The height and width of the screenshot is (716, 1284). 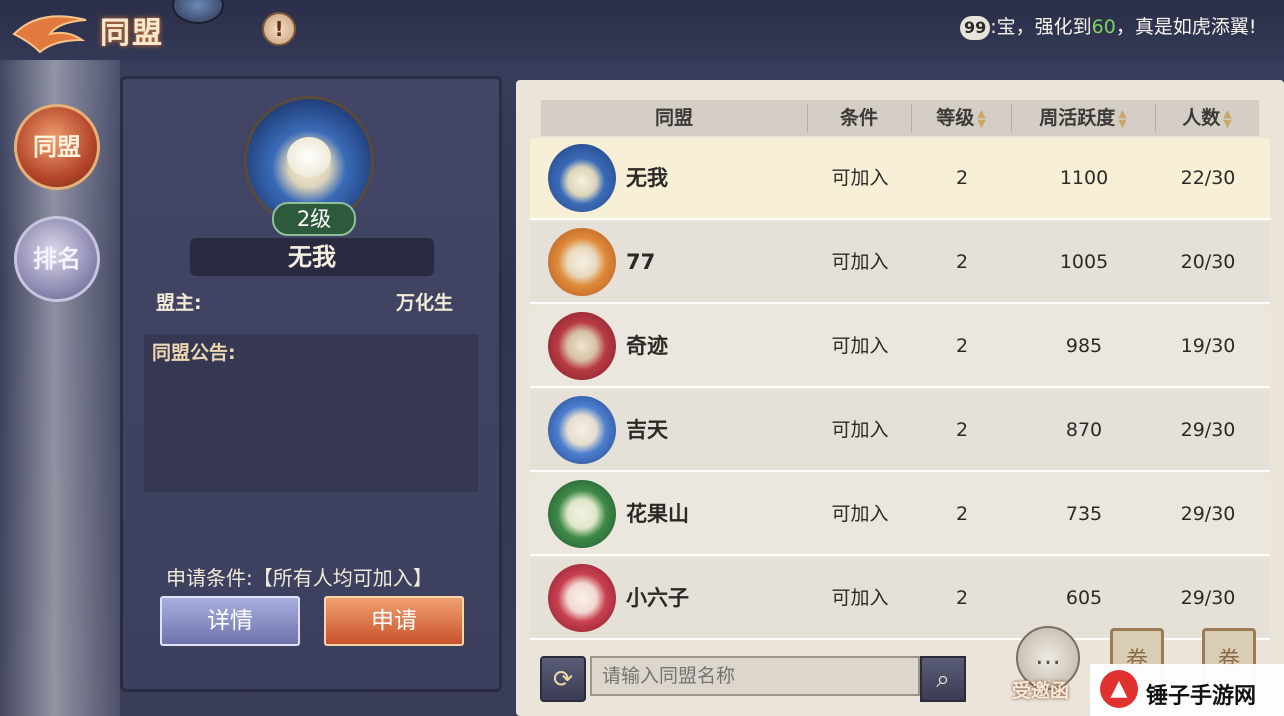 What do you see at coordinates (299, 578) in the screenshot?
I see `apply-condition: 申请条件:【所有人均可加入】` at bounding box center [299, 578].